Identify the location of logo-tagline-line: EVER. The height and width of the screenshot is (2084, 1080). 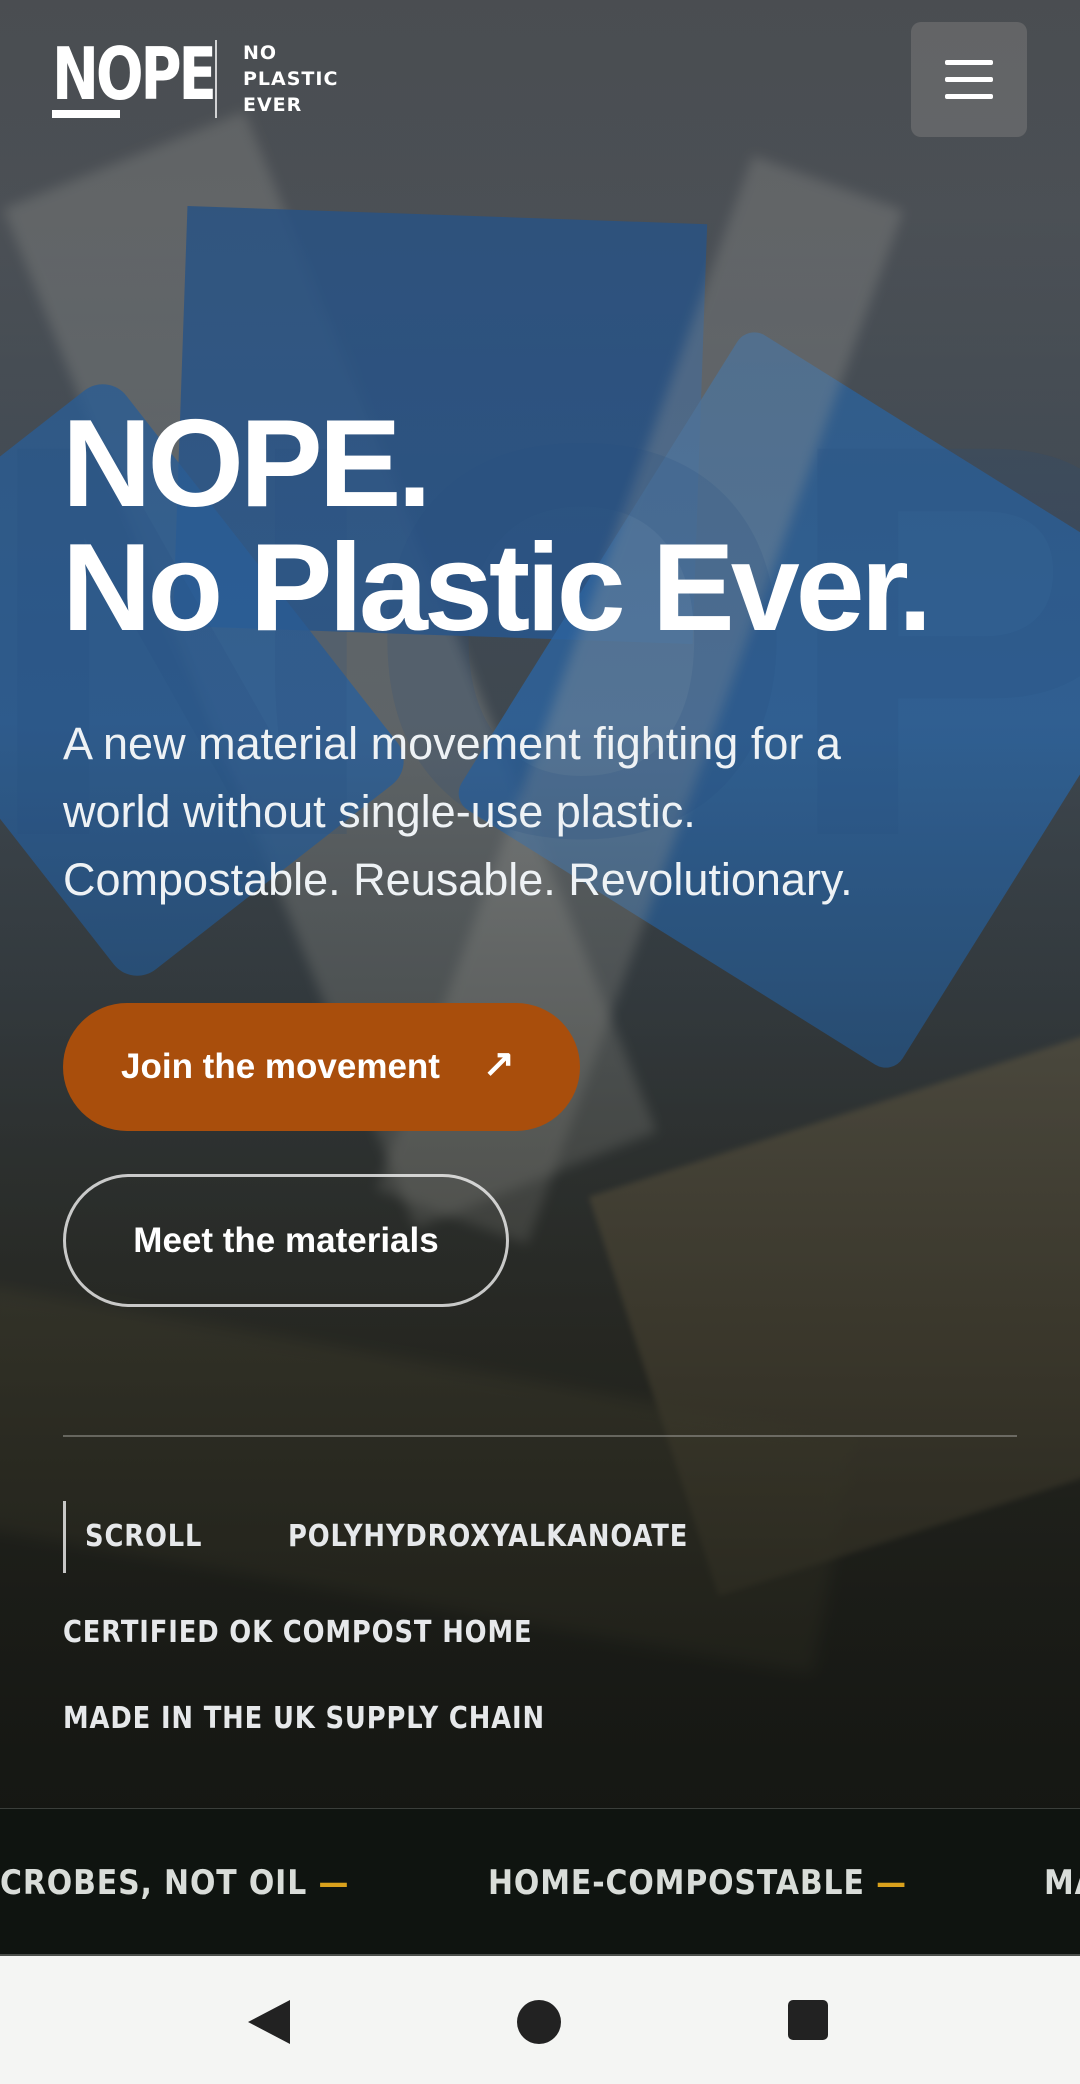
(273, 105).